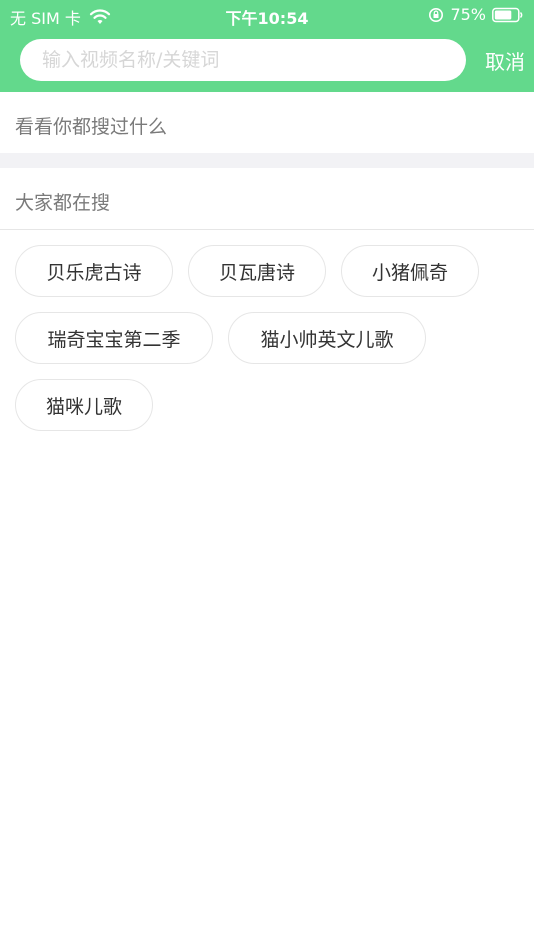  I want to click on rotation-lock-icon, so click(436, 14).